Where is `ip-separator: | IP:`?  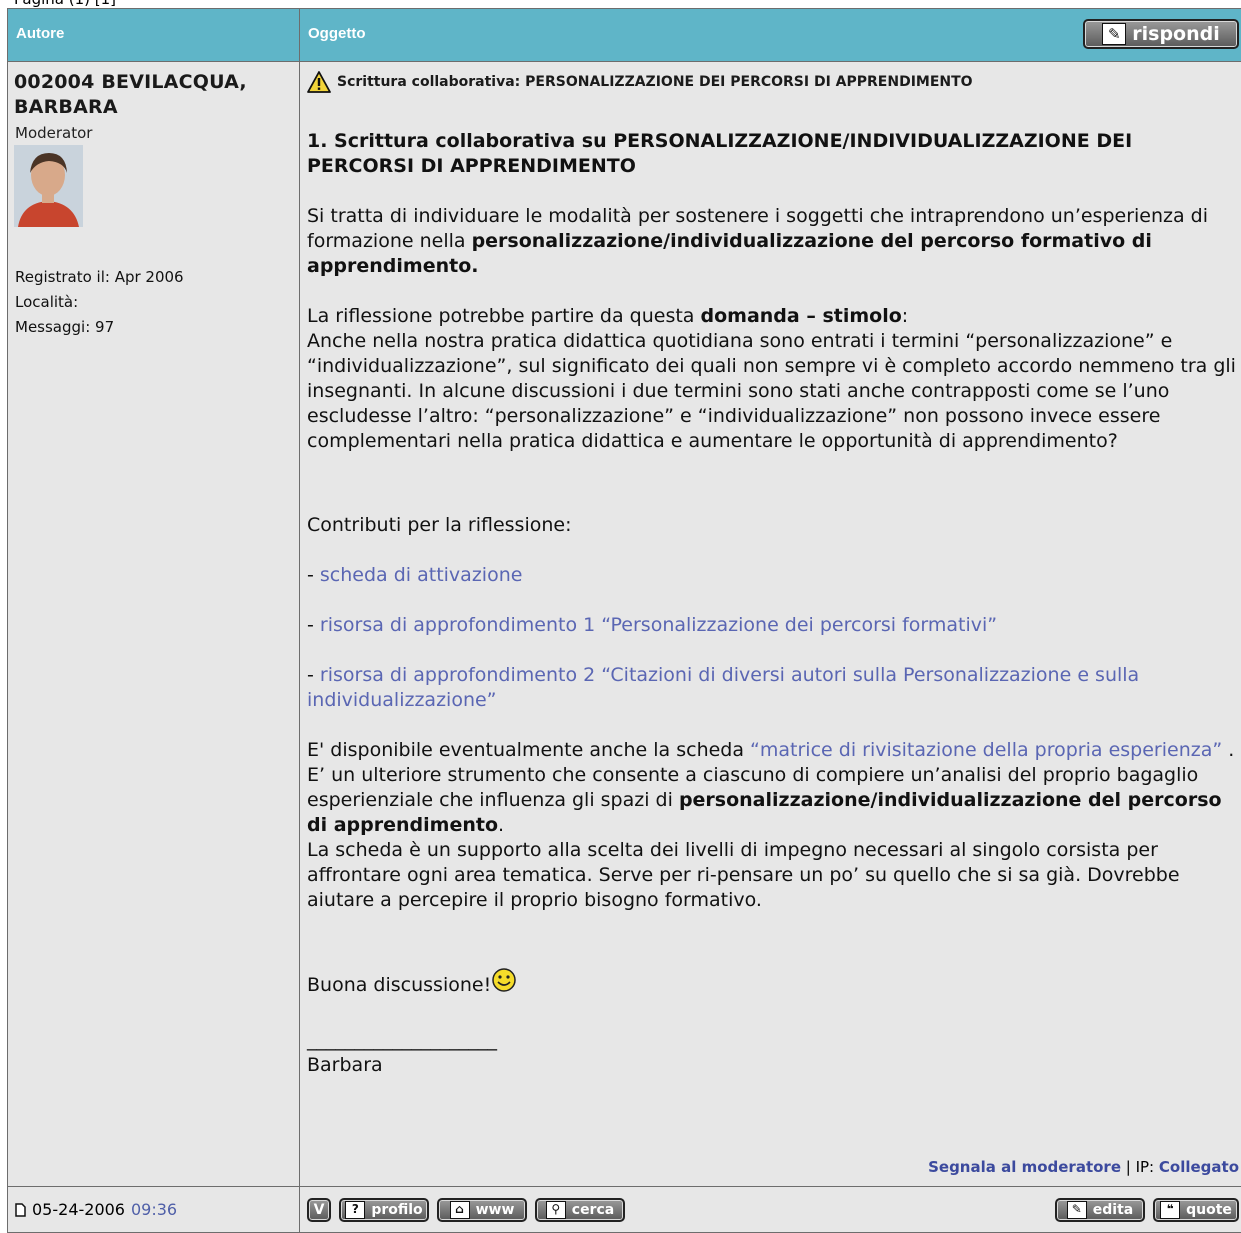
ip-separator: | IP: is located at coordinates (1140, 1167).